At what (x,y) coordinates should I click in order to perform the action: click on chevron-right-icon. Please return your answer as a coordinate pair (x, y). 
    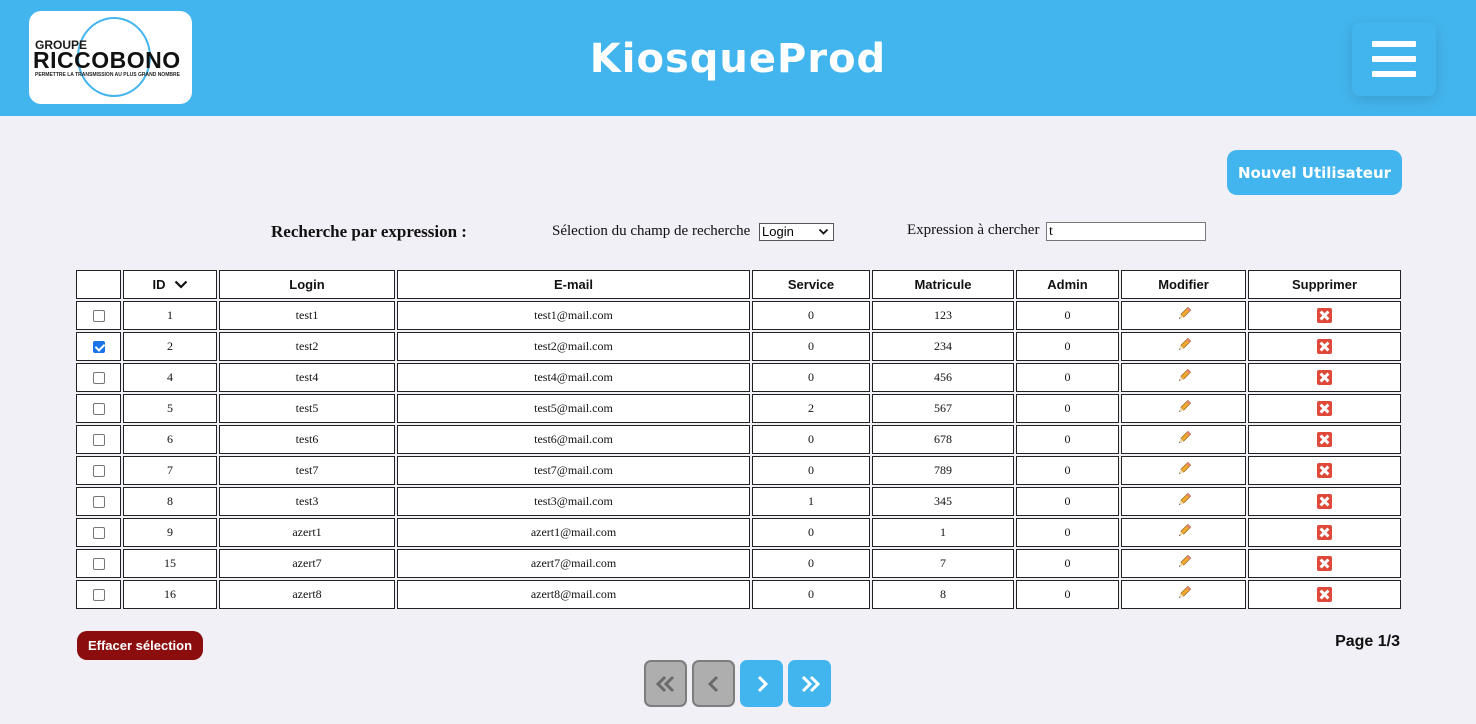
    Looking at the image, I should click on (762, 683).